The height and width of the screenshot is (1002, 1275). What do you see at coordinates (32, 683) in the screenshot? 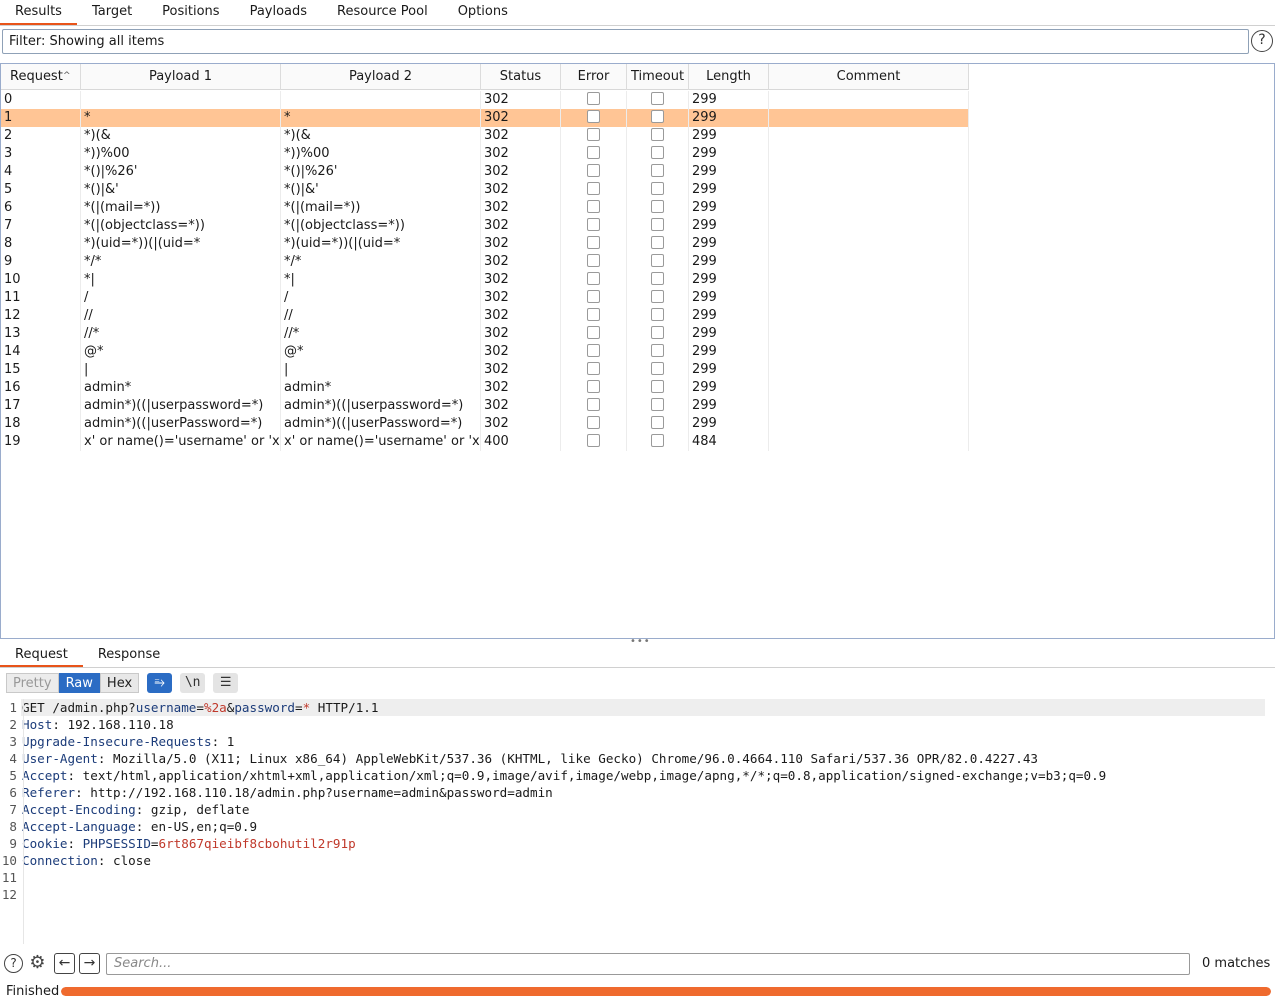
I see `pretty-view-button: Pretty` at bounding box center [32, 683].